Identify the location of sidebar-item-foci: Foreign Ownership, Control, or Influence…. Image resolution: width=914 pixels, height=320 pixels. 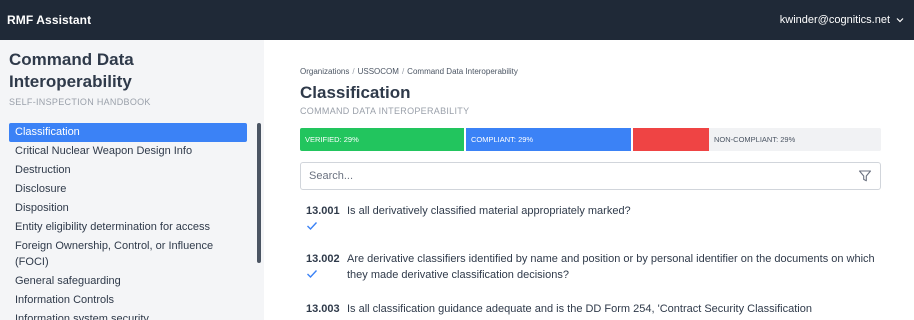
(128, 254).